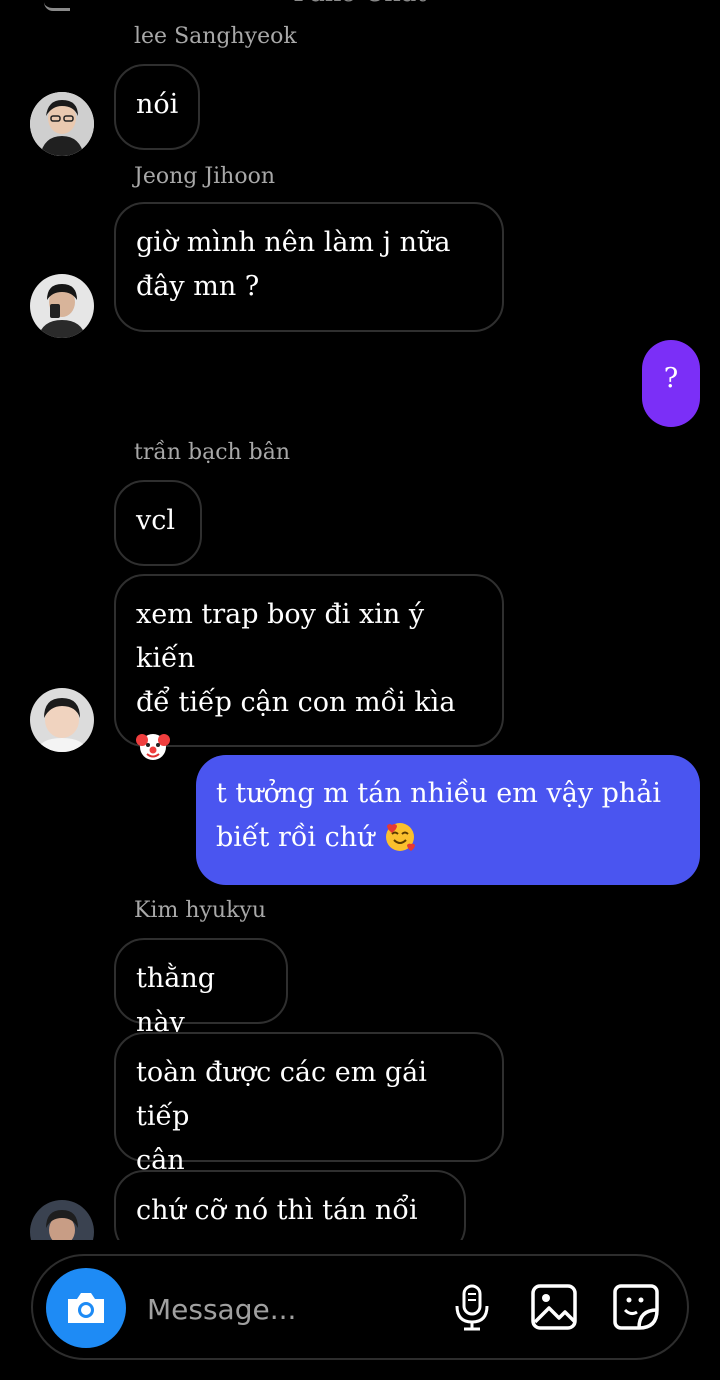 The image size is (720, 1380). I want to click on camera-button, so click(86, 1308).